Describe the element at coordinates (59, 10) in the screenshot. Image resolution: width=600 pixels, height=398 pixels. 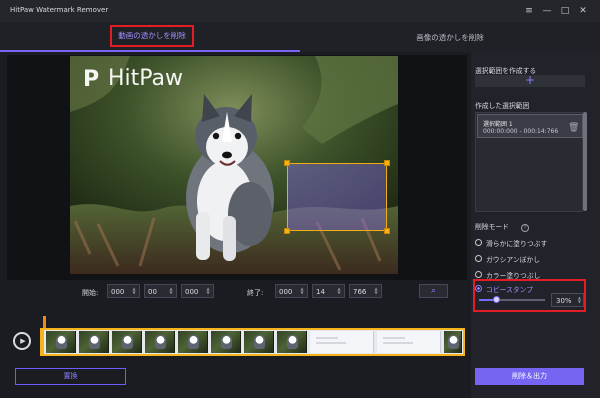
I see `app-title: HitPaw Watermark Remover` at that location.